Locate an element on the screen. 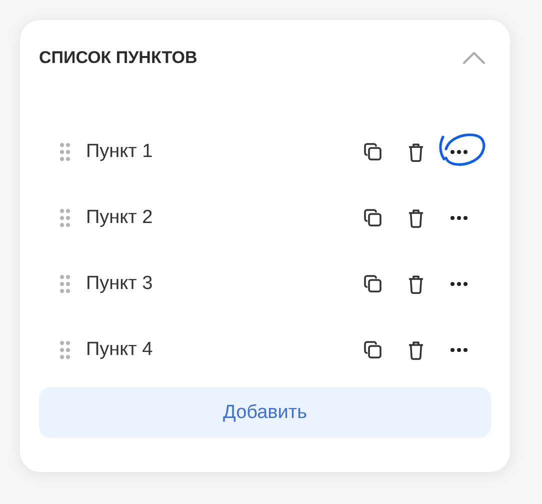 The image size is (542, 504). item-label: Пункт 1 is located at coordinates (120, 152).